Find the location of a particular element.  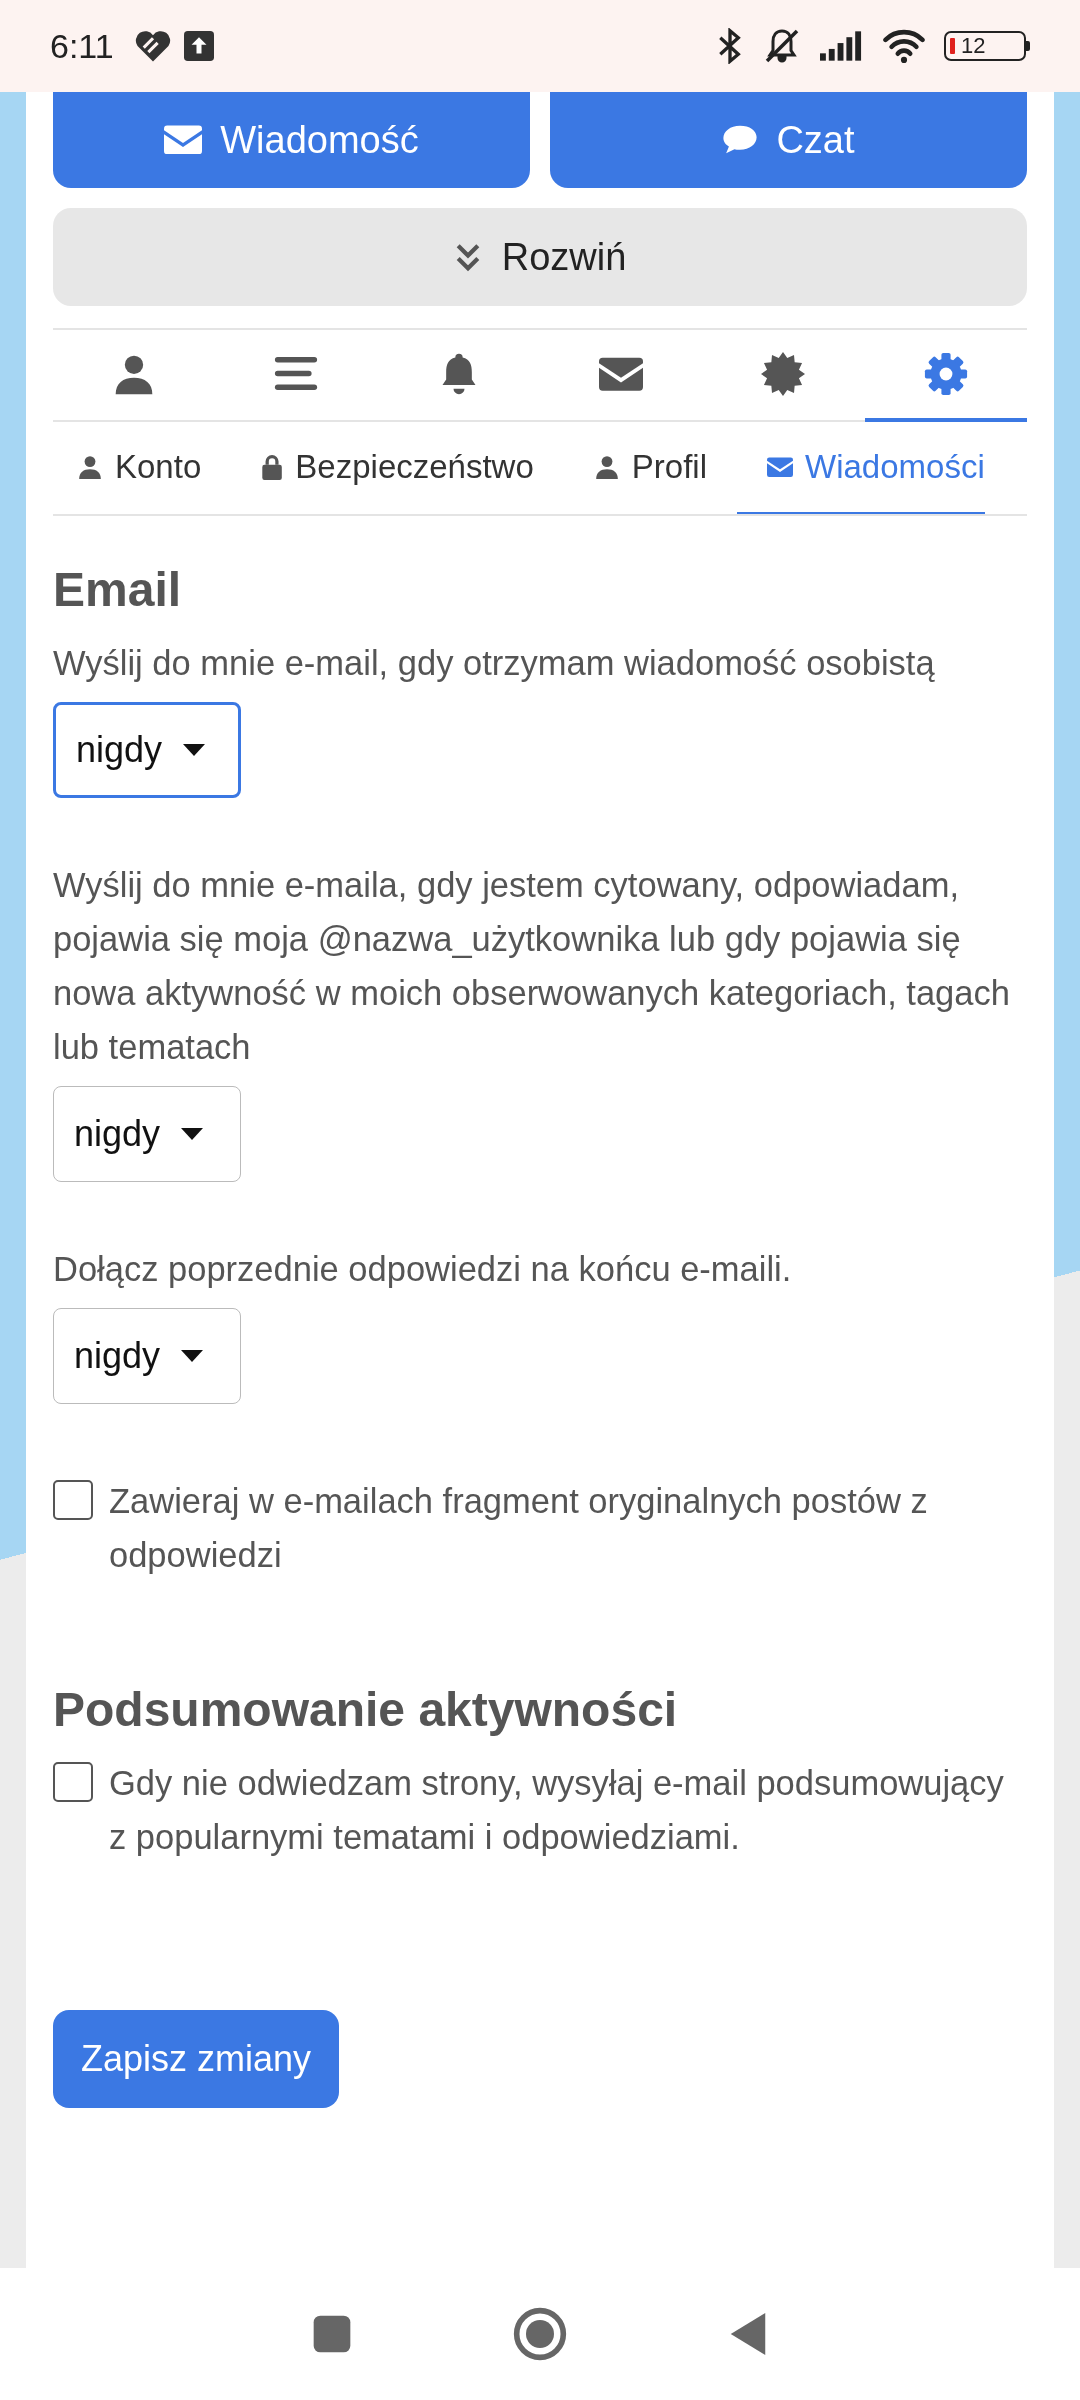

section-heading: Podsumowanie aktywności is located at coordinates (366, 1710).